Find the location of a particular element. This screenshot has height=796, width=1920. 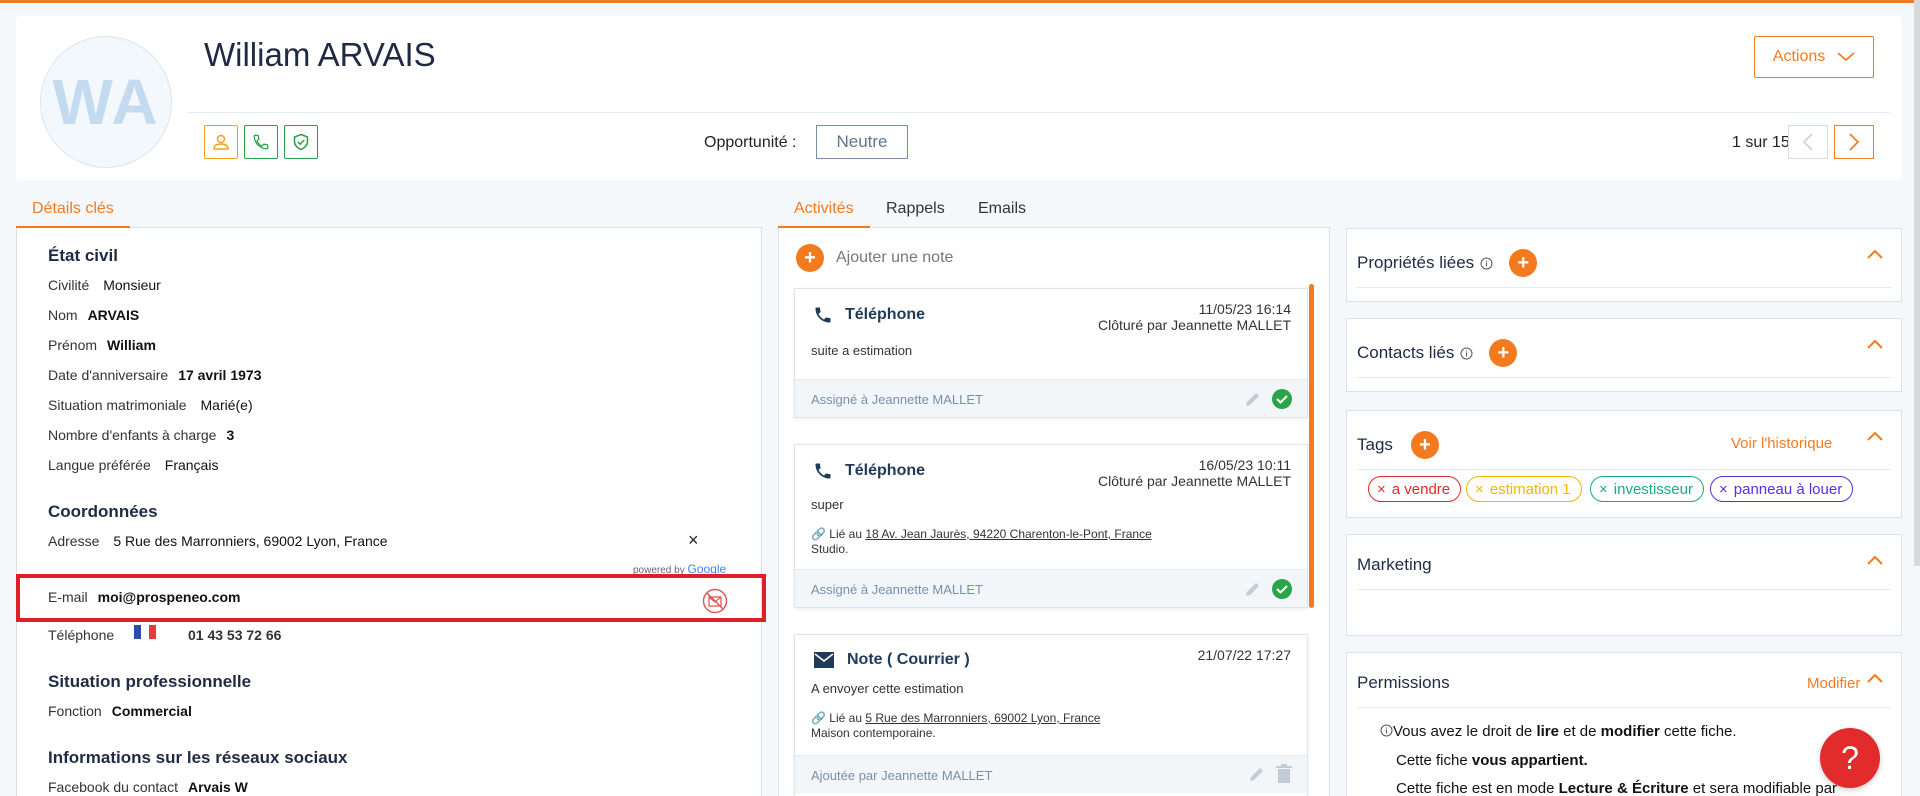

fonction-value: Commercial is located at coordinates (152, 711).